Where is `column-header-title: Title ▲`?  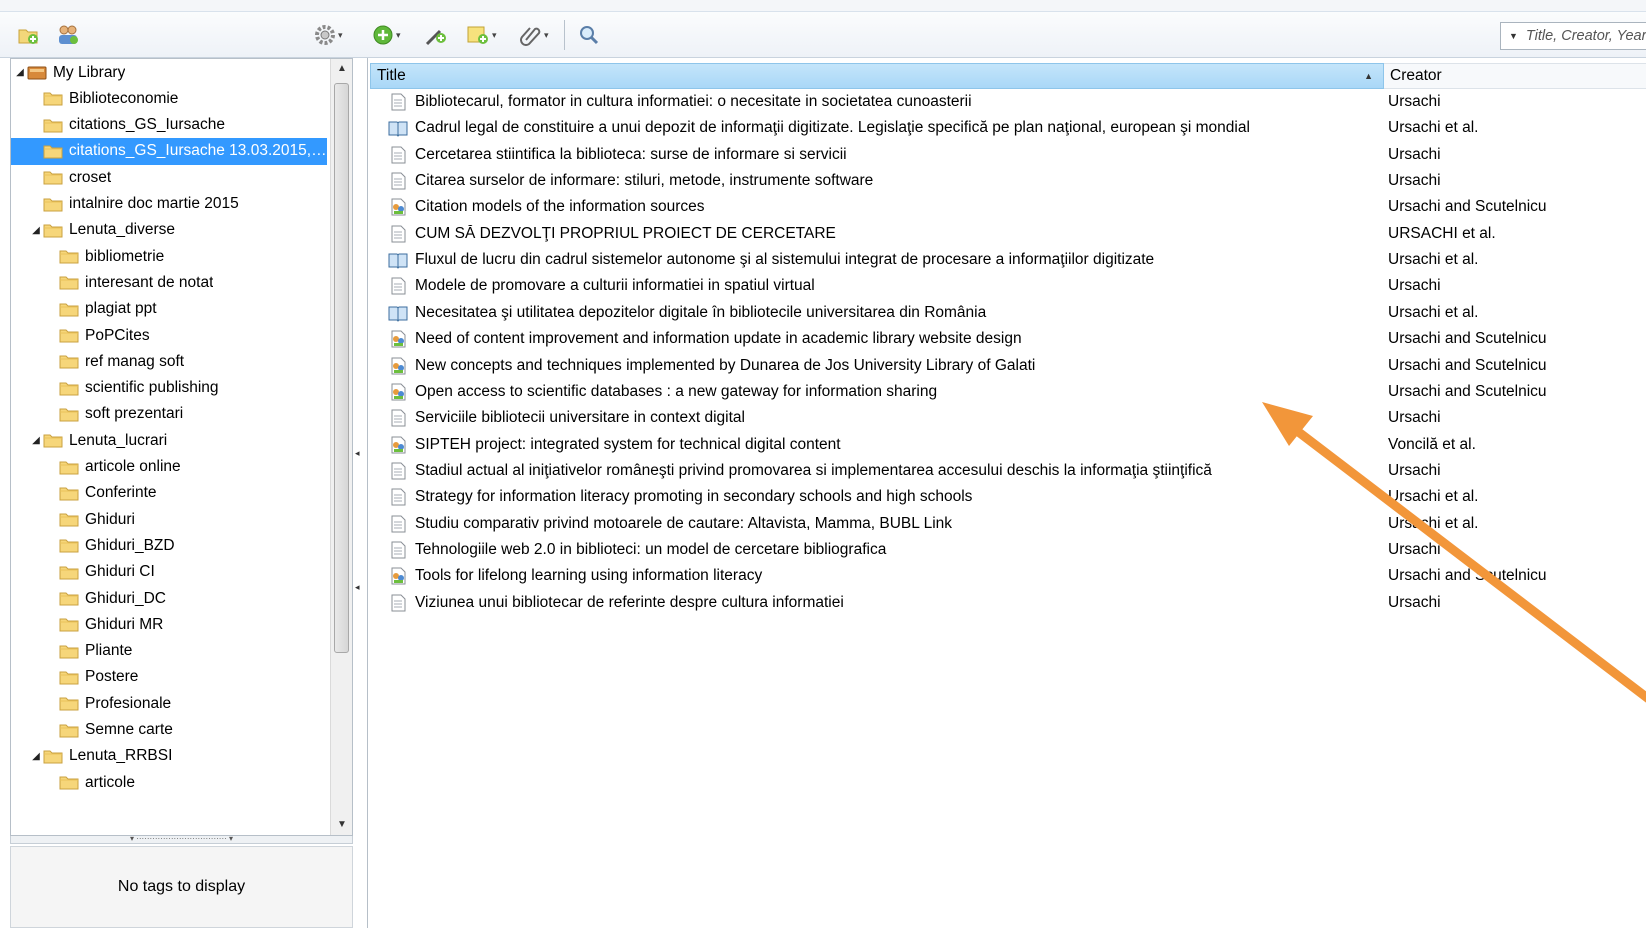
column-header-title: Title ▲ is located at coordinates (877, 76).